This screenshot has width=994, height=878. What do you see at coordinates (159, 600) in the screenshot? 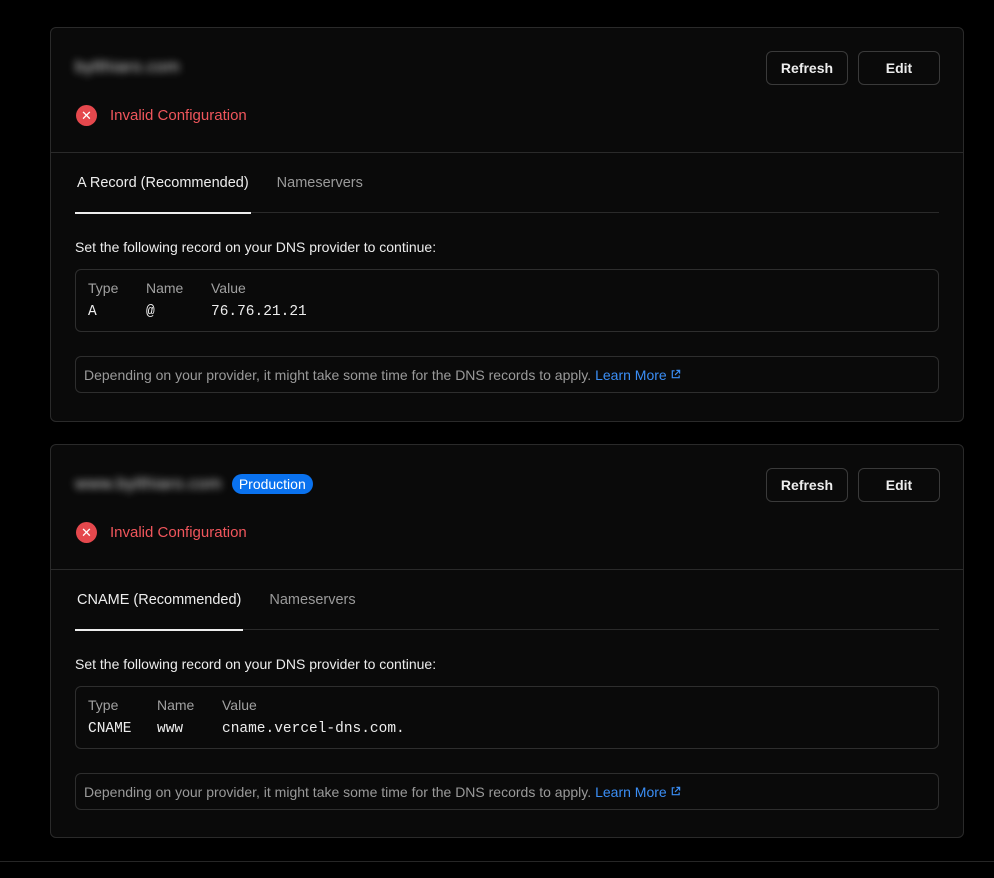
I see `tab-cname: CNAME (Recommended)` at bounding box center [159, 600].